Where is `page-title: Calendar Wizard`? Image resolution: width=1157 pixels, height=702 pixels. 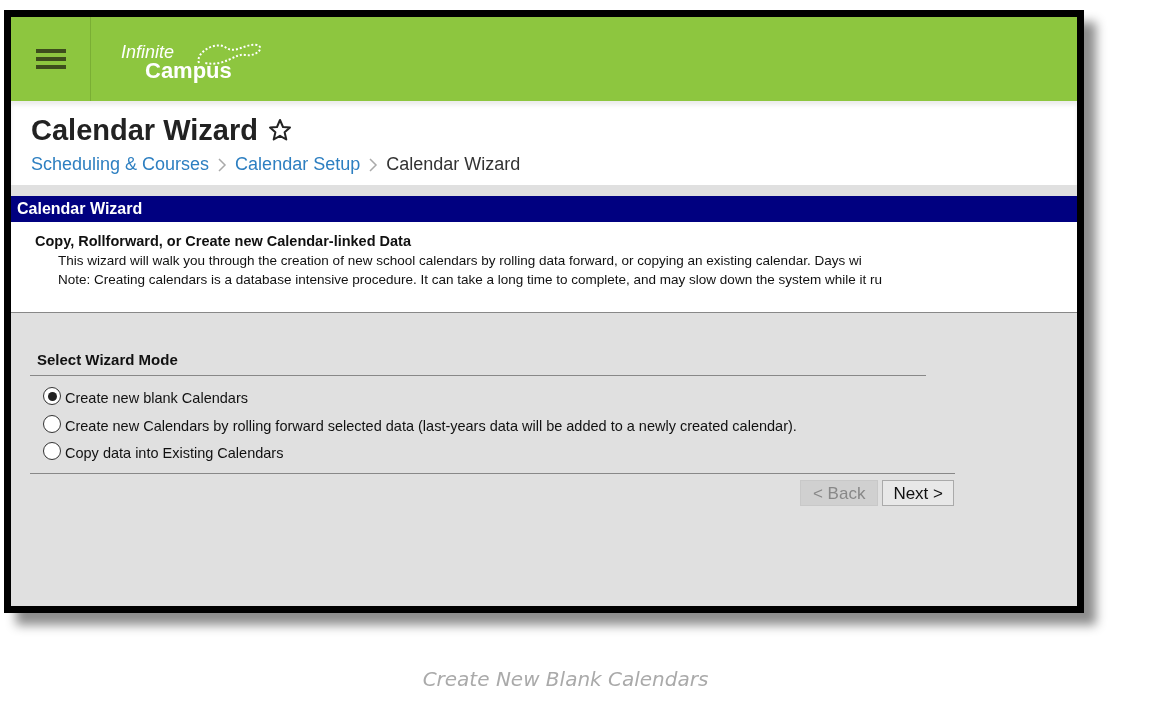 page-title: Calendar Wizard is located at coordinates (144, 130).